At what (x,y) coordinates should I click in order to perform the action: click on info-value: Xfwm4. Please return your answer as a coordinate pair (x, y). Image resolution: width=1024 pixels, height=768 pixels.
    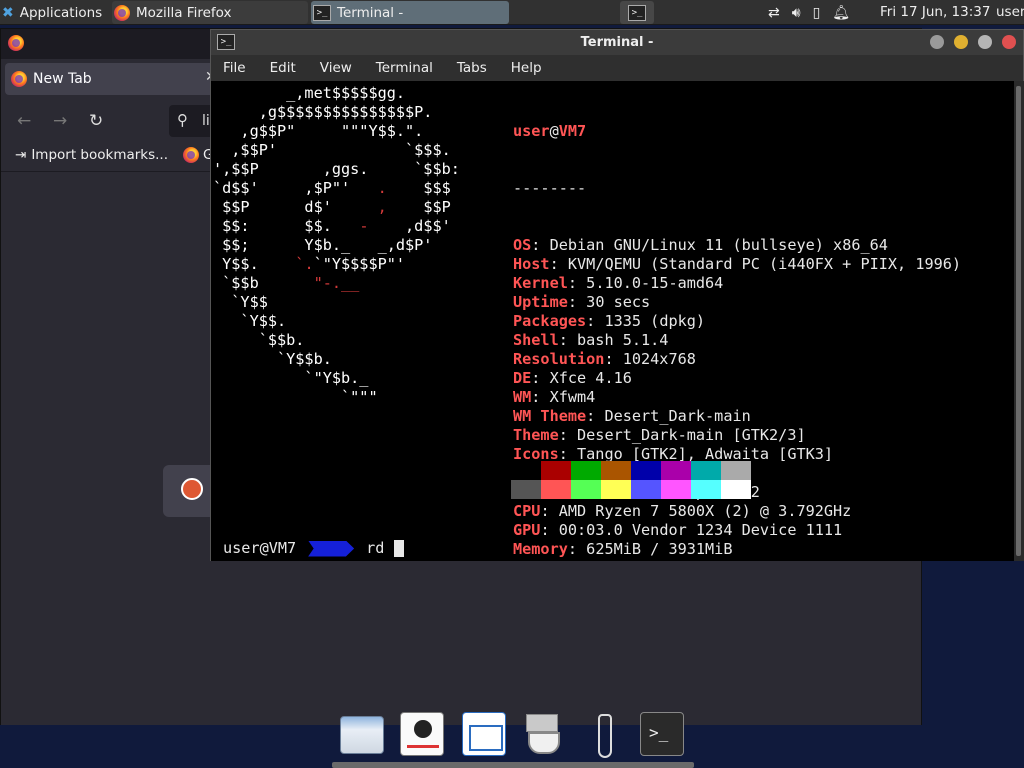
    Looking at the image, I should click on (572, 397).